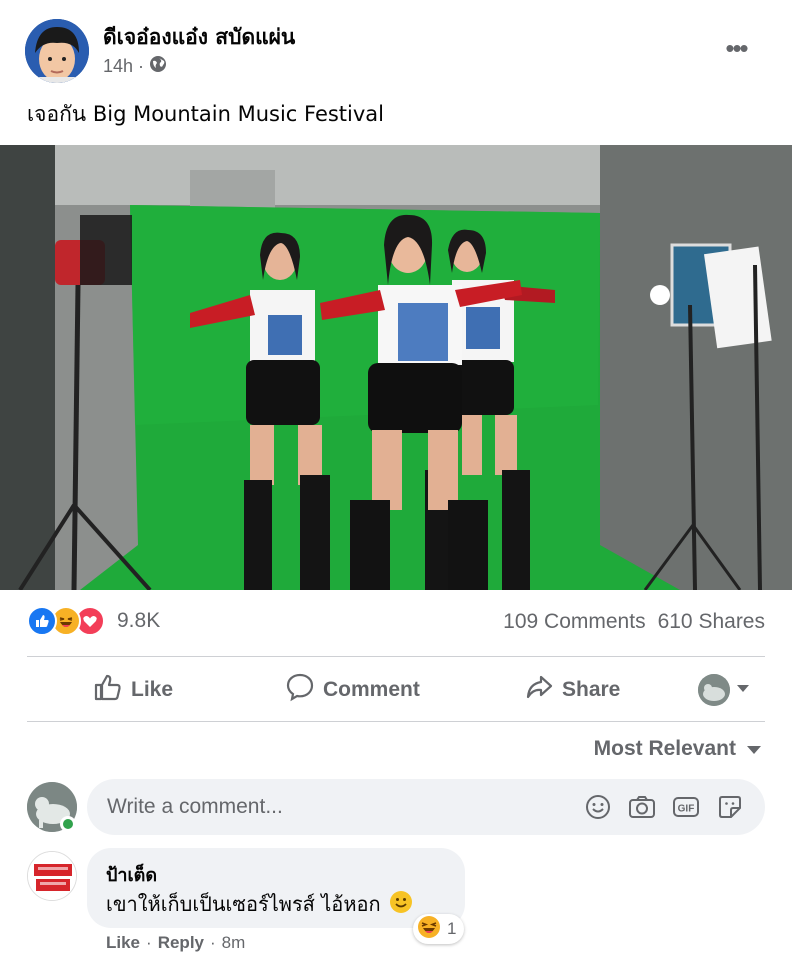 This screenshot has width=792, height=962. Describe the element at coordinates (591, 689) in the screenshot. I see `share-label: Share` at that location.